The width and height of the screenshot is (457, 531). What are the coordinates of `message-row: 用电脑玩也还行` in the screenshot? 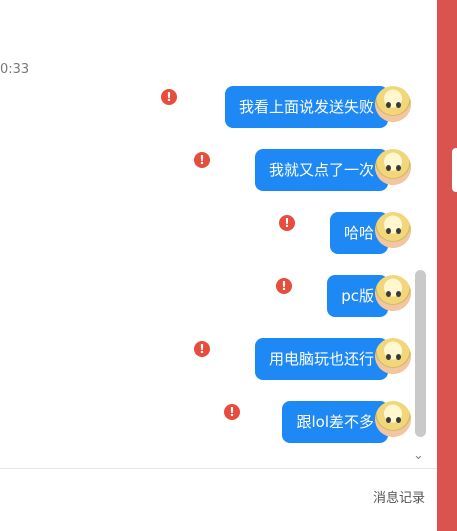 It's located at (325, 359).